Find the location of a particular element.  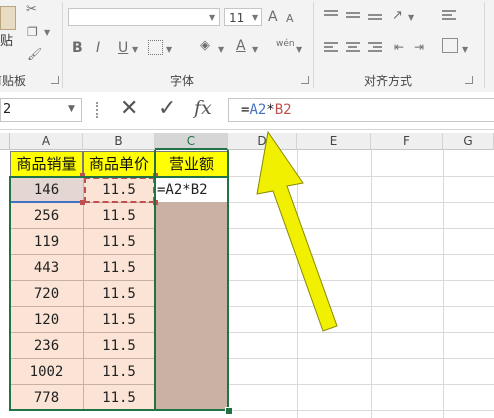

increase-indent-icon: ⇥ is located at coordinates (419, 47).